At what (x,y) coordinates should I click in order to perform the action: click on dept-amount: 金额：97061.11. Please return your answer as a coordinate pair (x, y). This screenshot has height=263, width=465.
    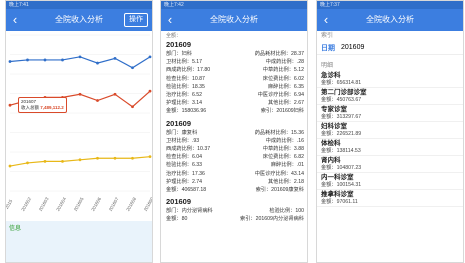
    Looking at the image, I should click on (339, 202).